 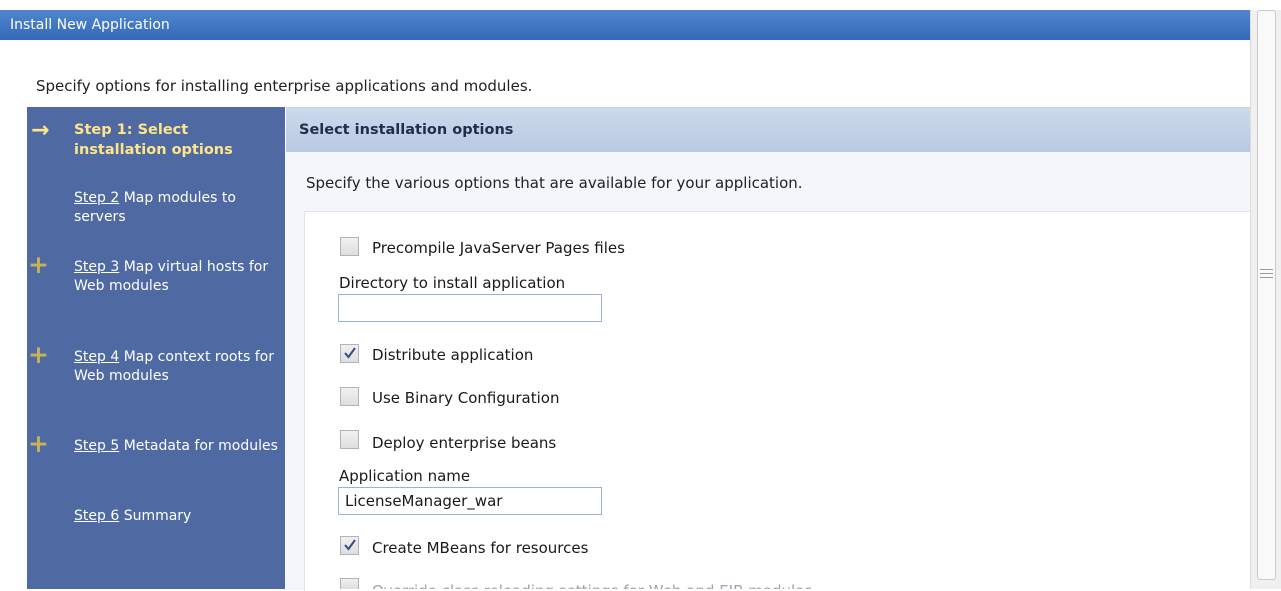 I want to click on create-mbeans-checkbox, so click(x=349, y=545).